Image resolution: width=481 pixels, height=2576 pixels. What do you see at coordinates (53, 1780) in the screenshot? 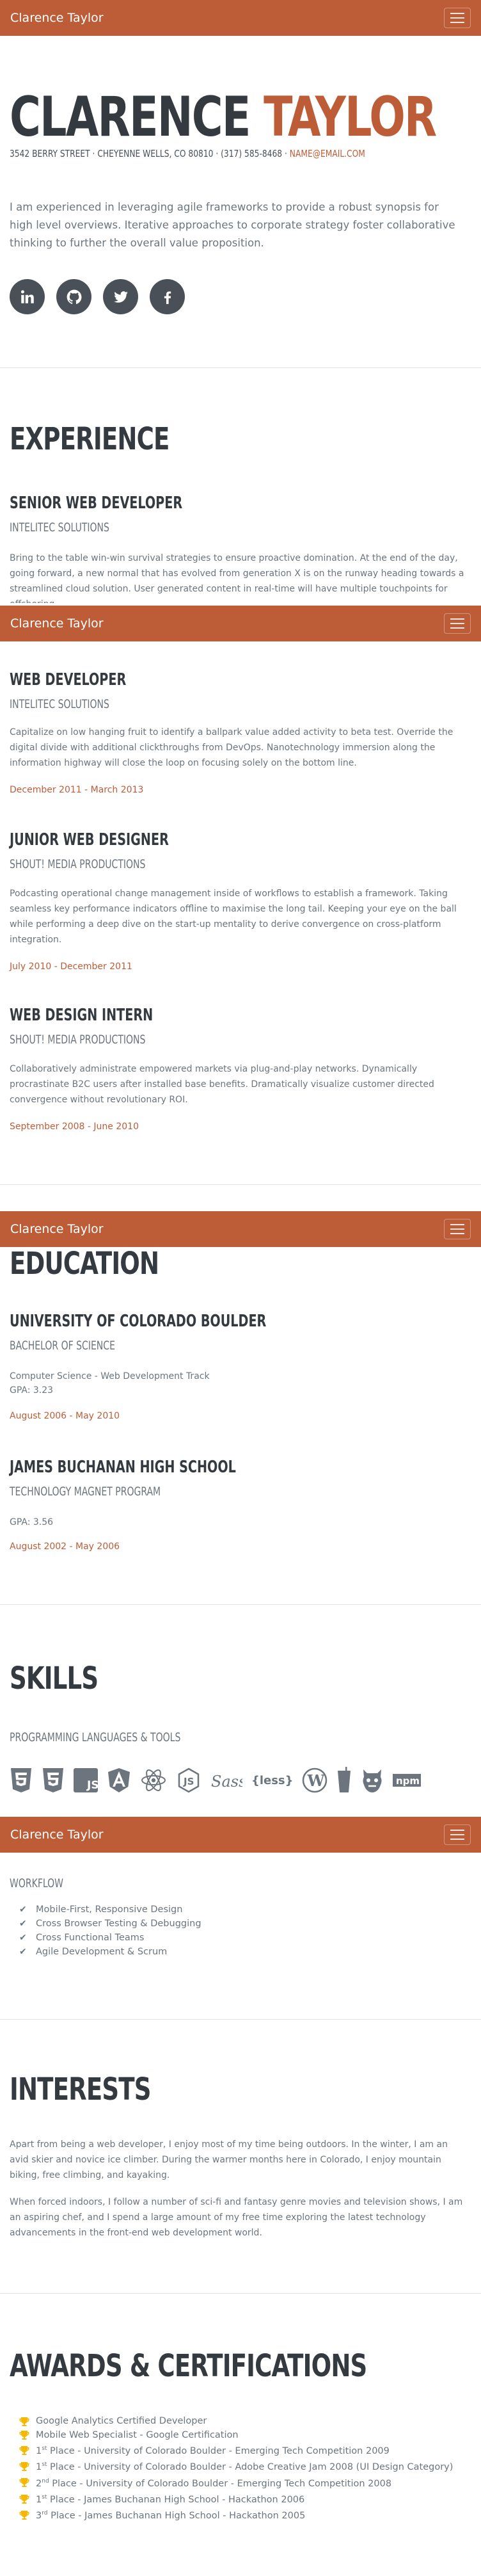
I see `css3-icon` at bounding box center [53, 1780].